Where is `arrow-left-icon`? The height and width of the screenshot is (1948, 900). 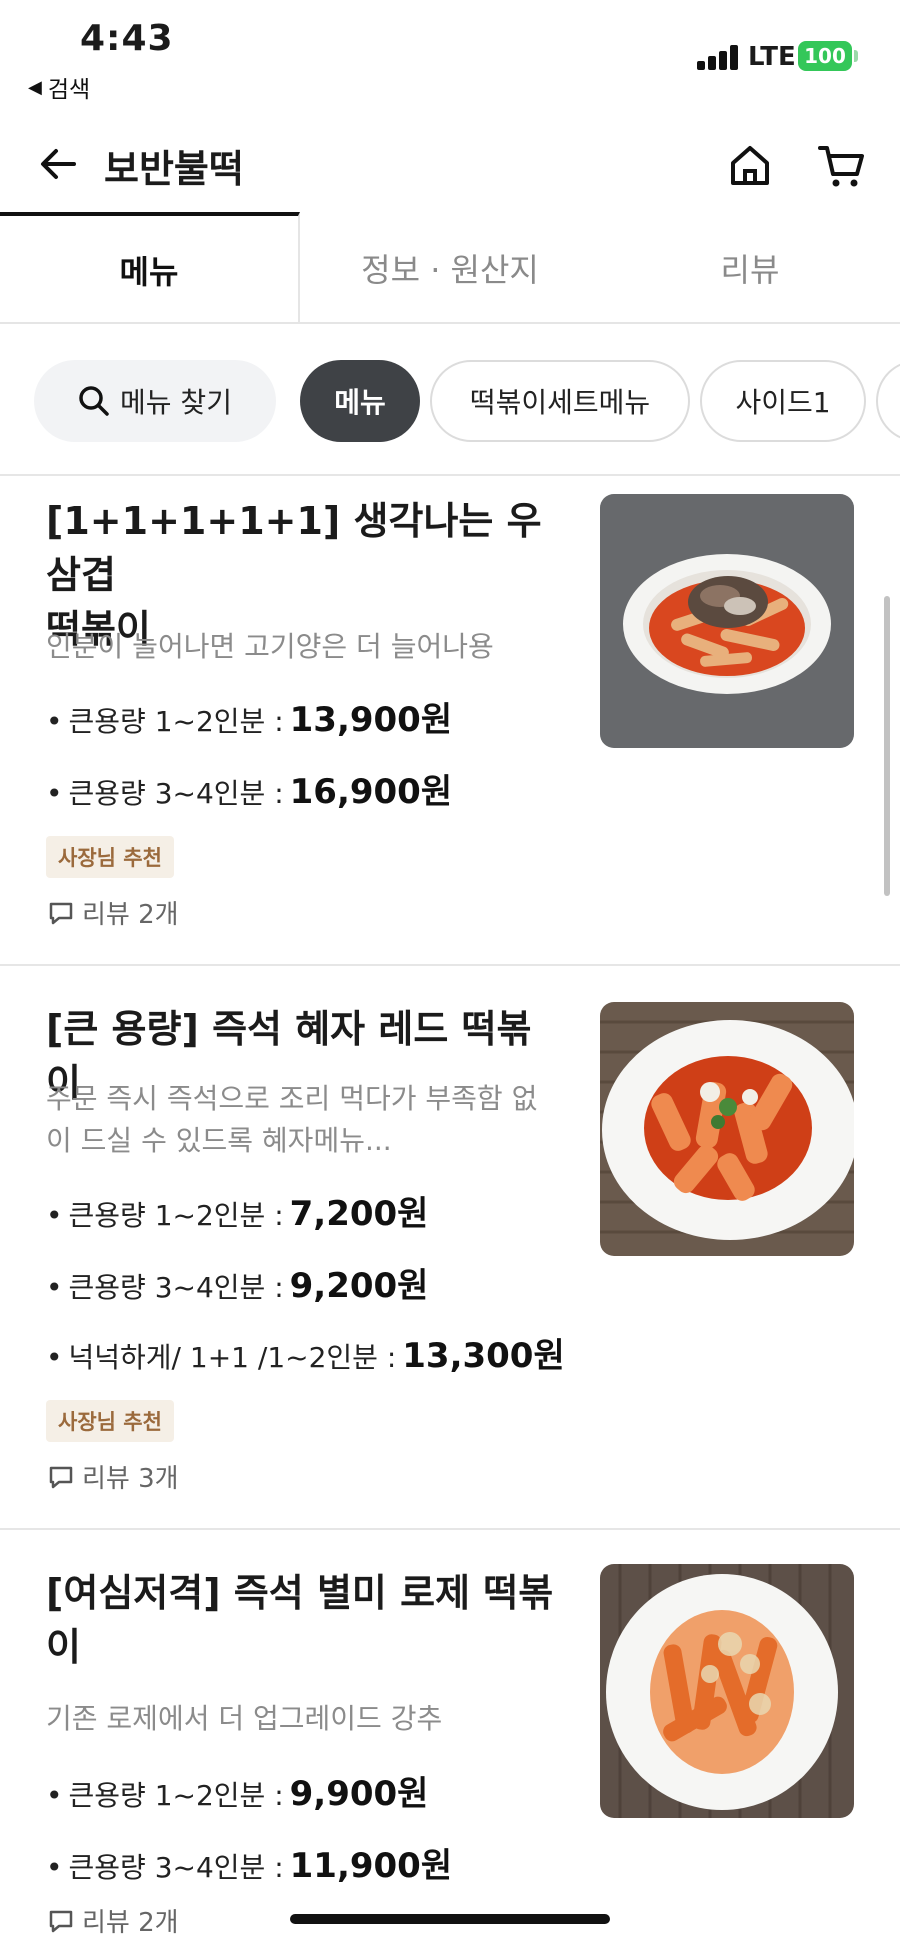 arrow-left-icon is located at coordinates (58, 164).